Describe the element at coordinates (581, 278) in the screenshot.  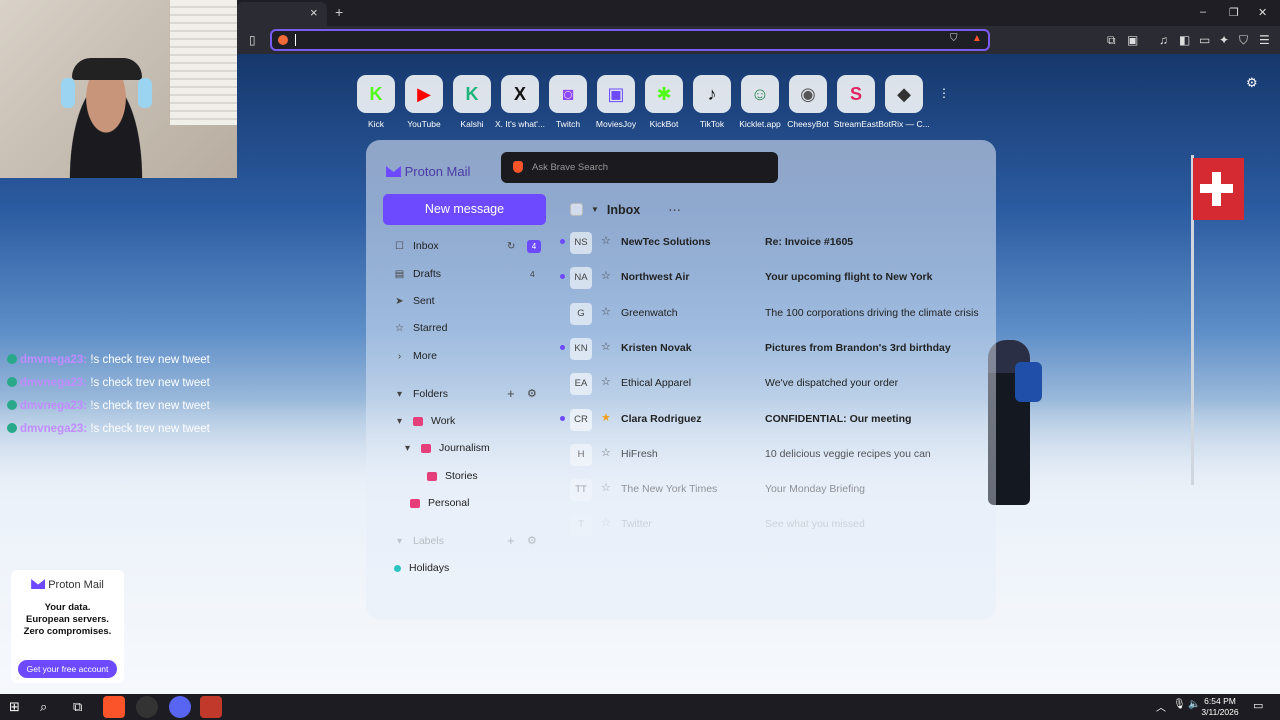
I see `sender-avatar: NA` at that location.